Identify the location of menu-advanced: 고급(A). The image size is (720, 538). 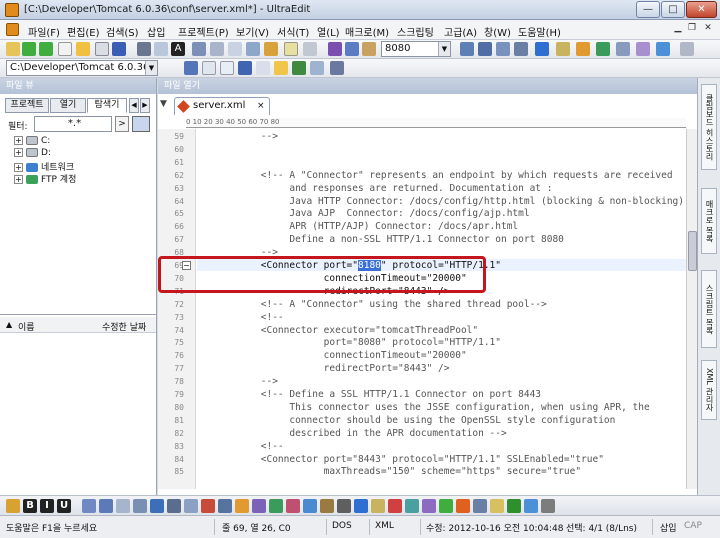
(460, 31).